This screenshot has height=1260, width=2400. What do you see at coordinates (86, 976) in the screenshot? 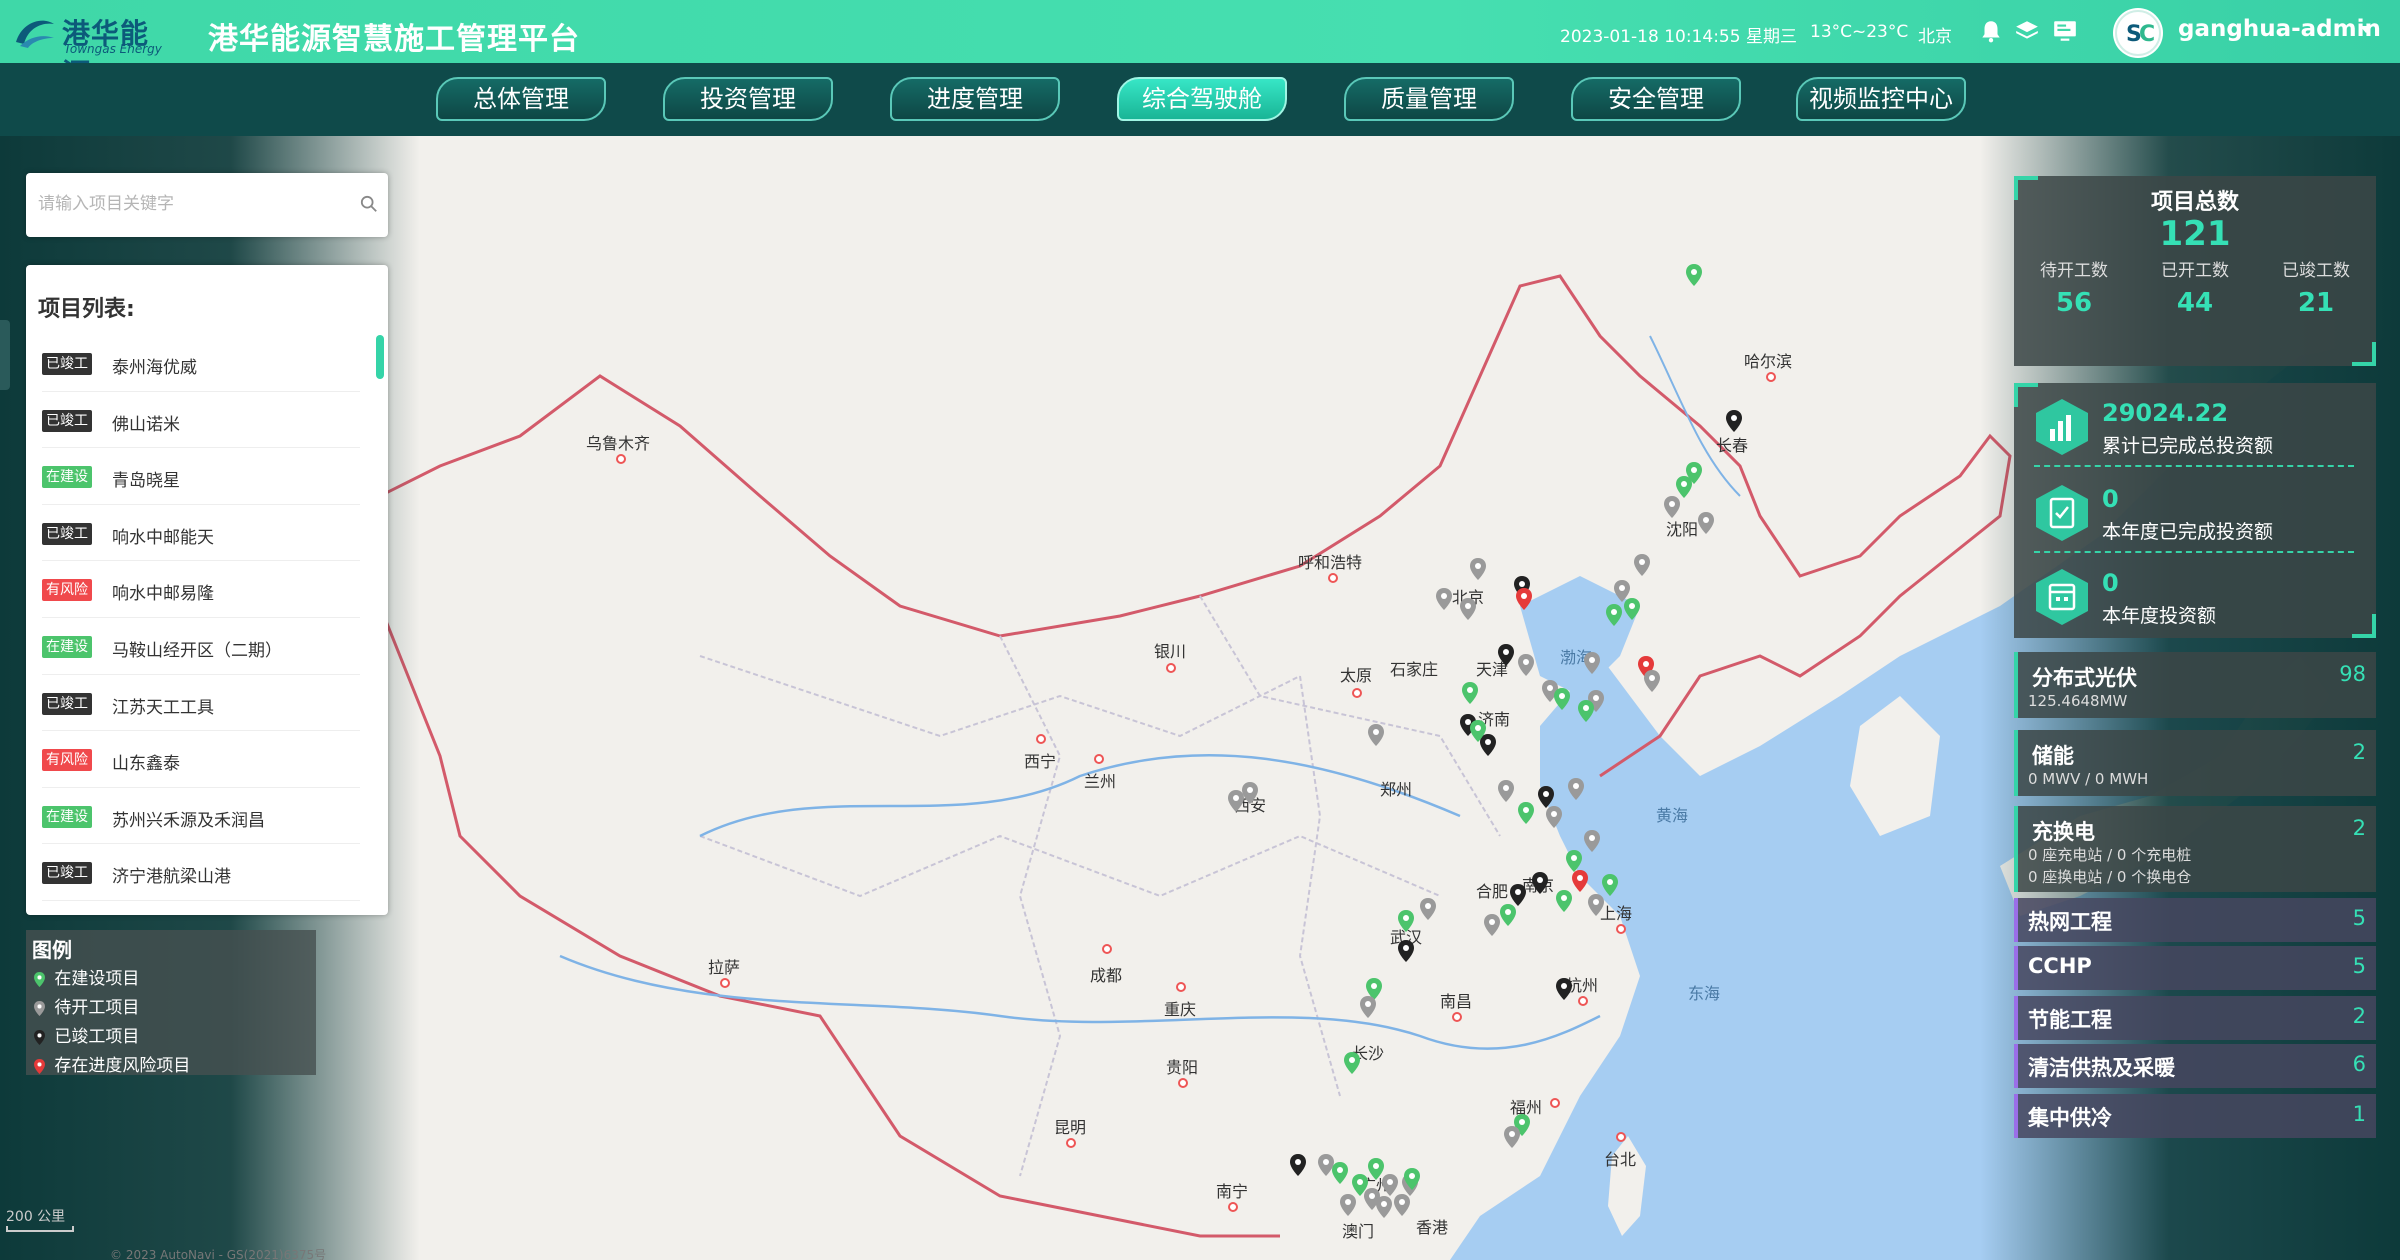
I see `legend-item-construction: 在建设项目` at bounding box center [86, 976].